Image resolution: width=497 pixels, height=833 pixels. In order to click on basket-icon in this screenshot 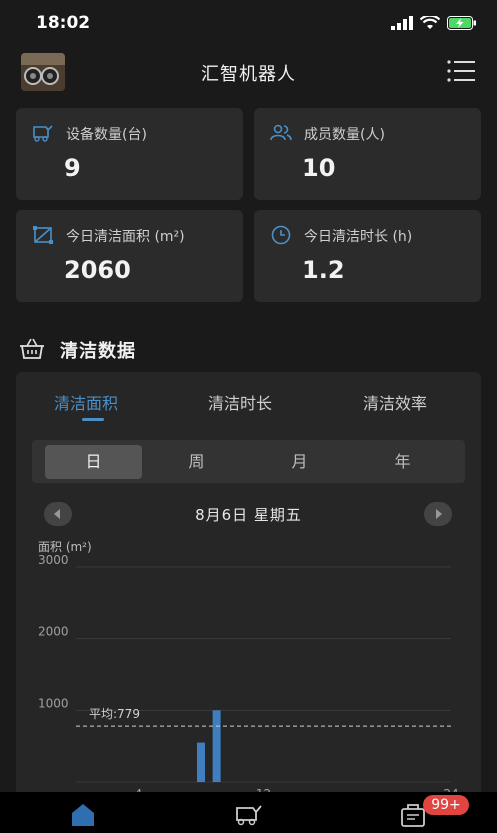, I will do `click(32, 348)`.